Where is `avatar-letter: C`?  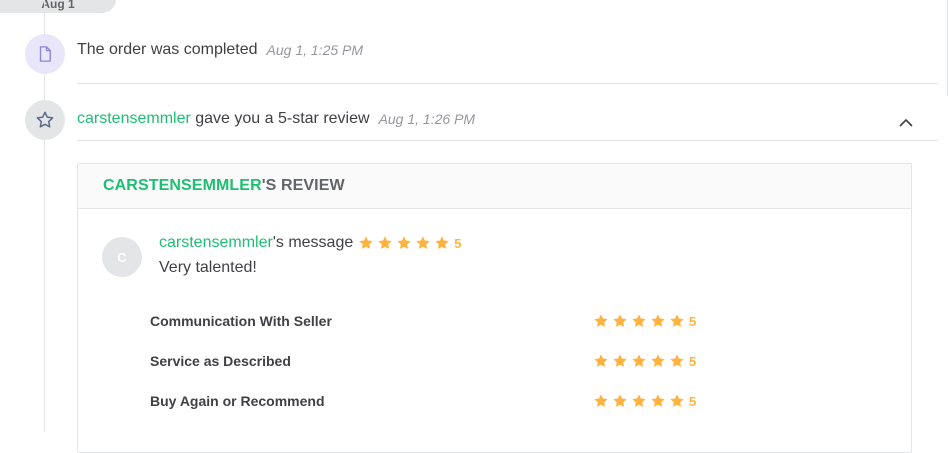 avatar-letter: C is located at coordinates (122, 257).